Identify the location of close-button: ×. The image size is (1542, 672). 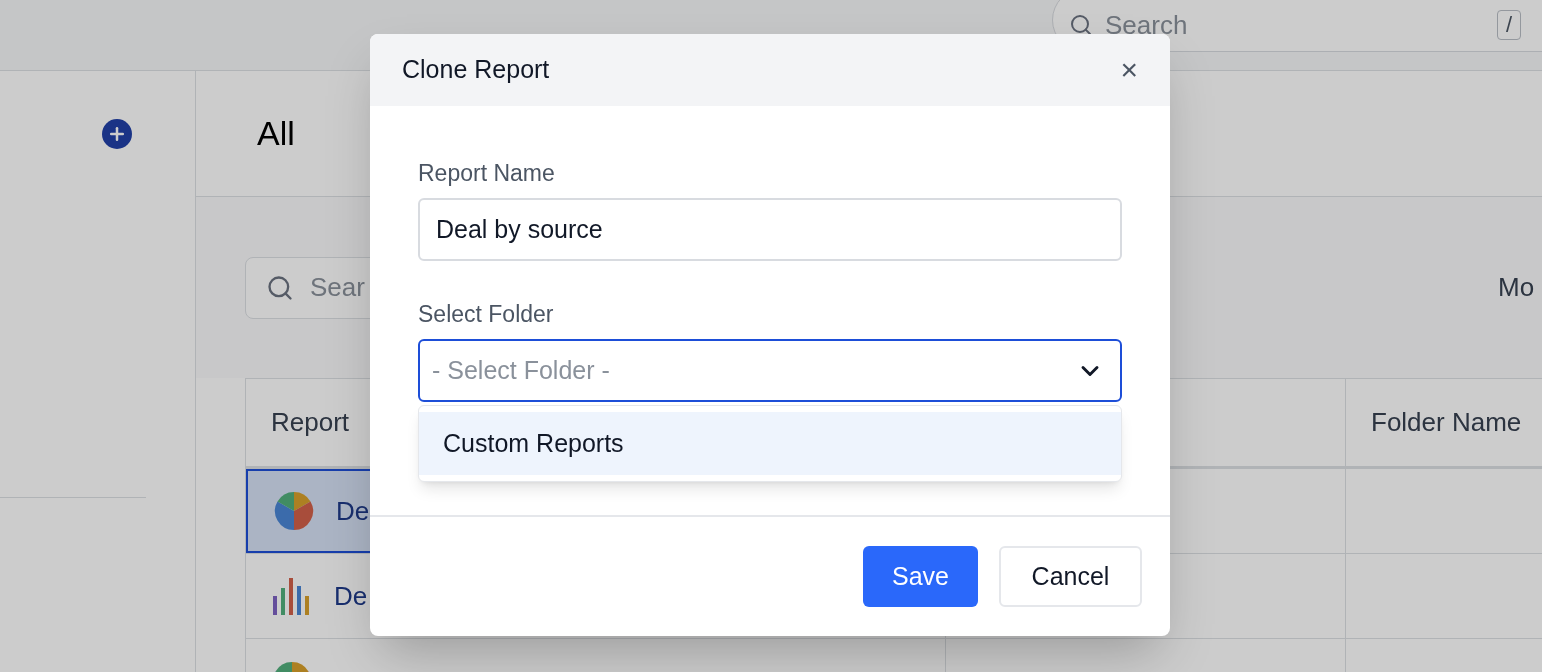
(1129, 70).